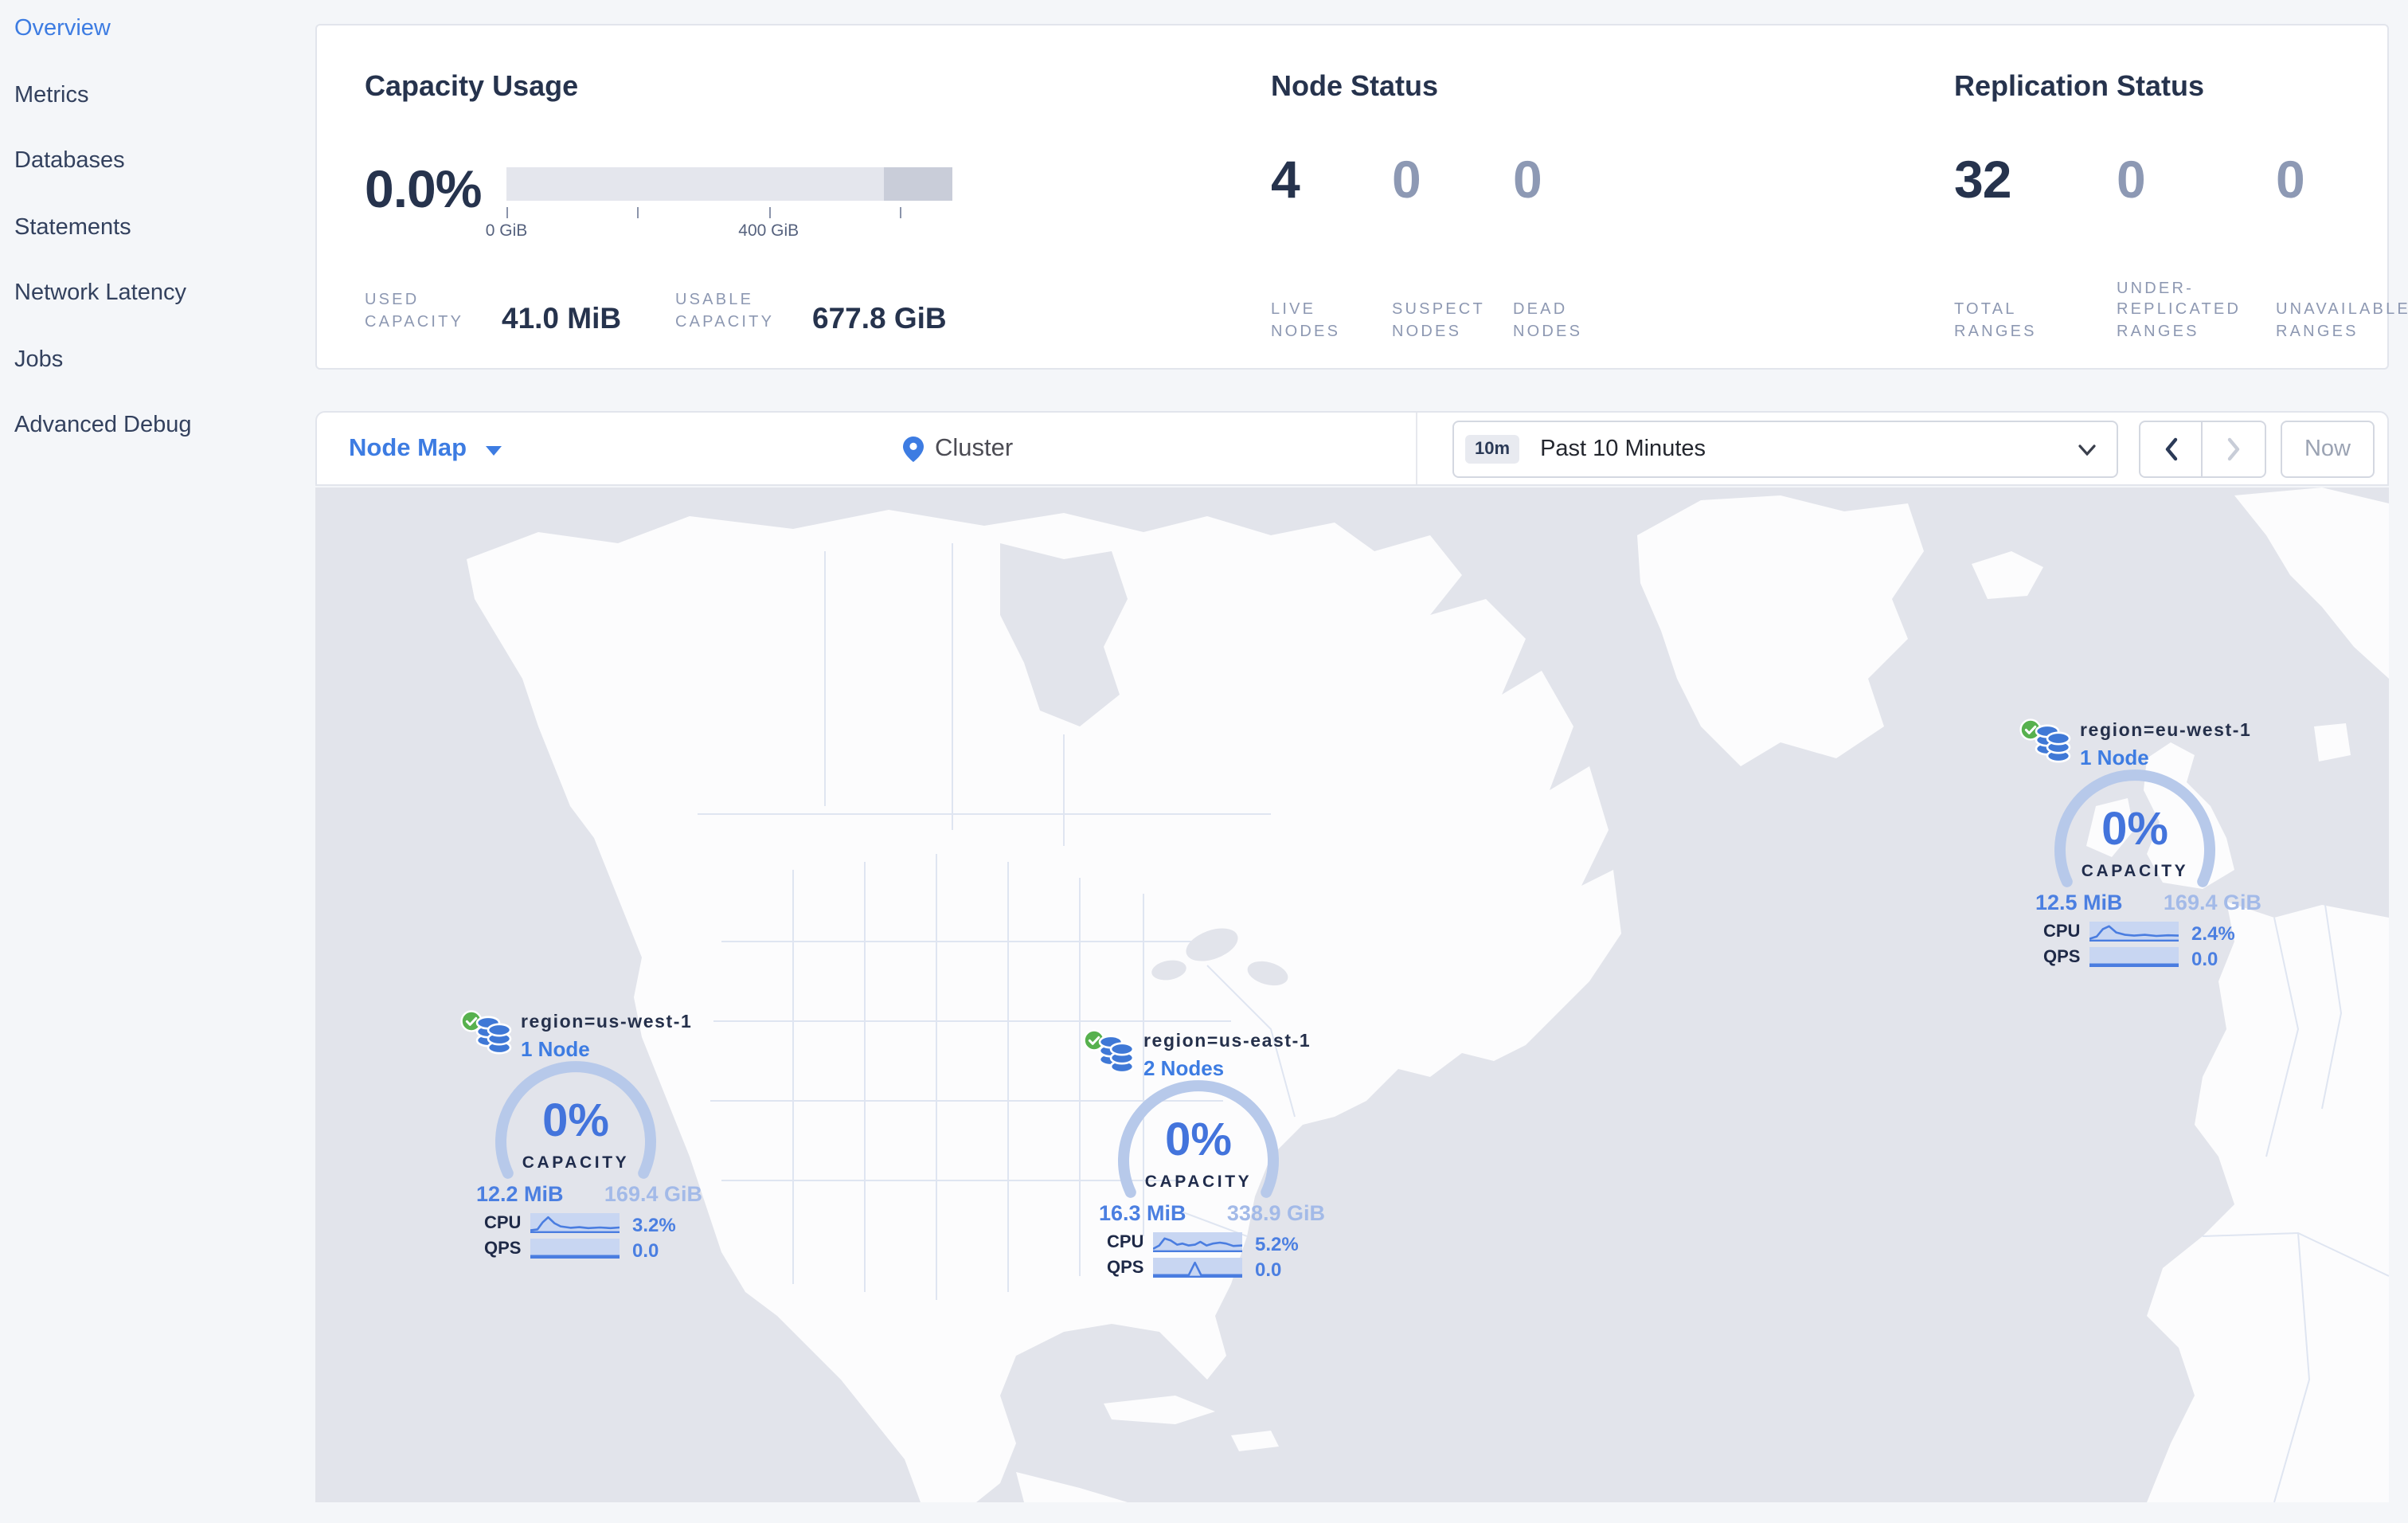  What do you see at coordinates (423, 188) in the screenshot?
I see `capacity-used-percent: 0.0%` at bounding box center [423, 188].